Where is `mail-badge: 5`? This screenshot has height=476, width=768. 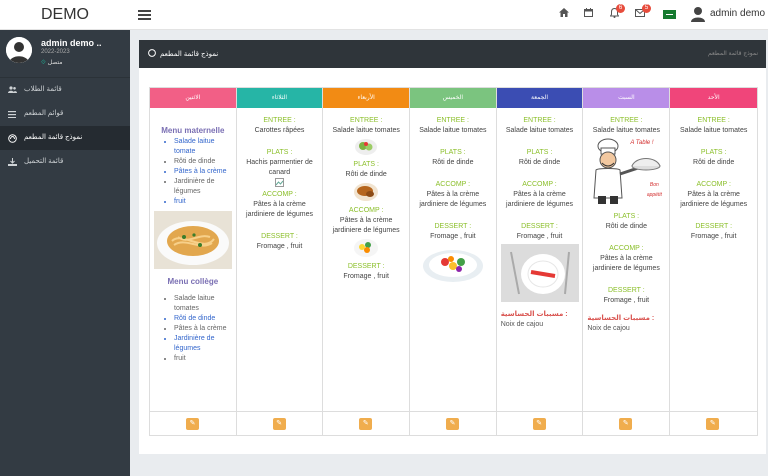
mail-badge: 5 is located at coordinates (646, 8).